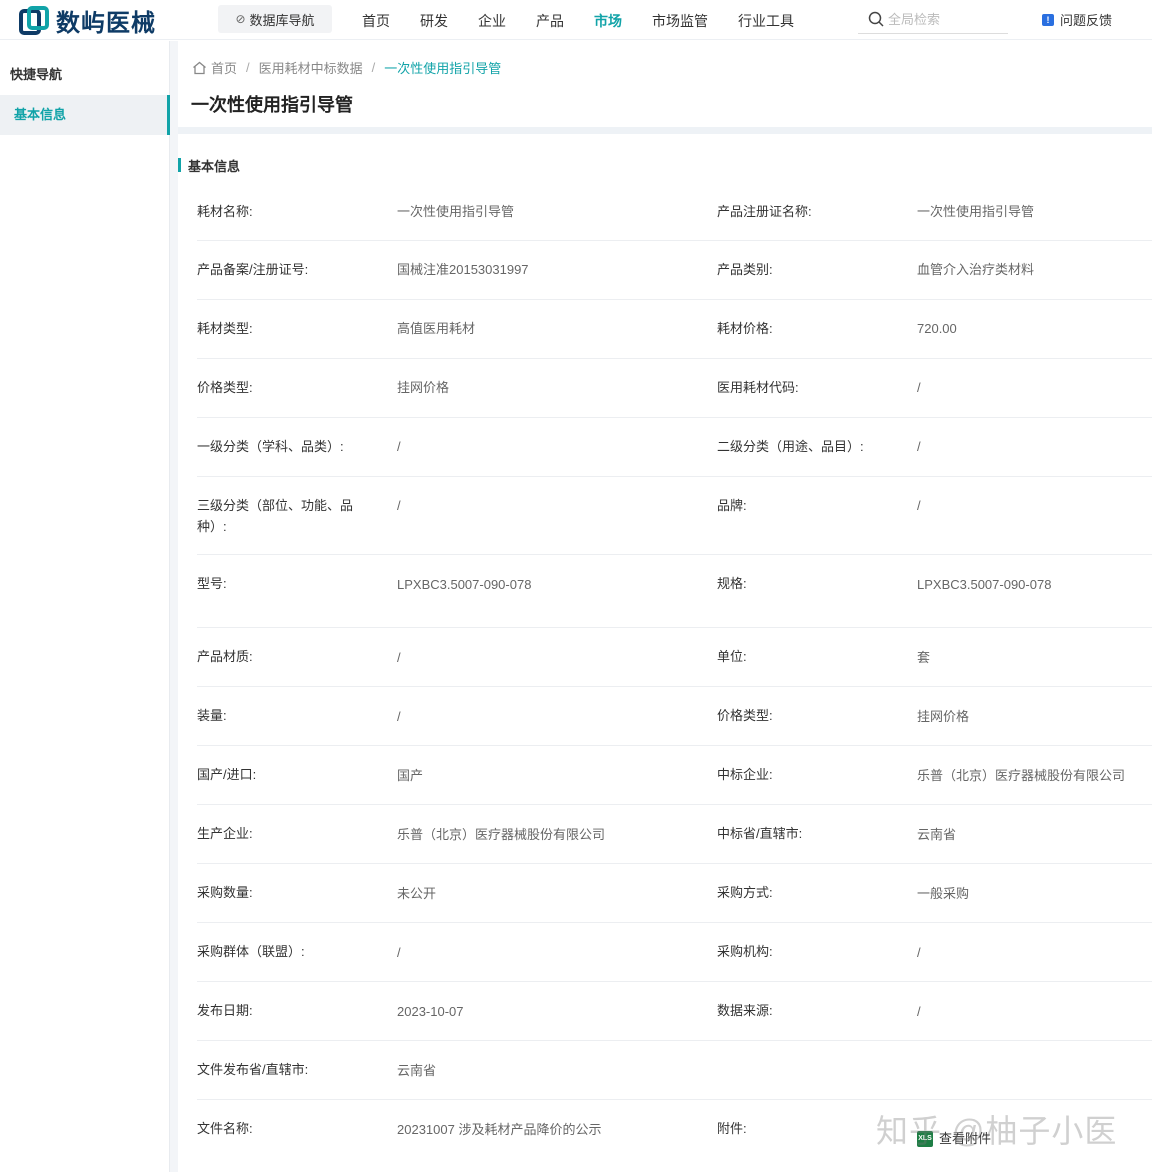 The width and height of the screenshot is (1152, 1172). I want to click on breadcrumb-current: 一次性使用指引导管, so click(443, 68).